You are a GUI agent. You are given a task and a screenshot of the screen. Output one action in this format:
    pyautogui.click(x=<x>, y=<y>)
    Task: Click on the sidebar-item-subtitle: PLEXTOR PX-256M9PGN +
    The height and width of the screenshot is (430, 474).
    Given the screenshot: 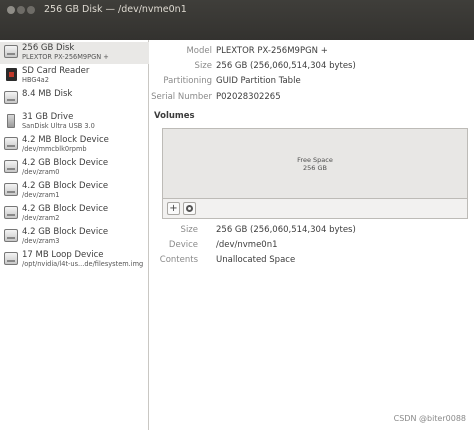 What is the action you would take?
    pyautogui.click(x=65, y=57)
    